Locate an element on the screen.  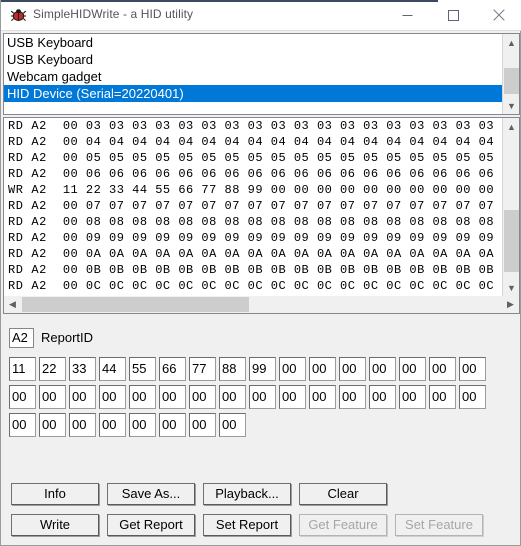
title-bar: SimpleHIDWrite - a HID utility is located at coordinates (261, 15).